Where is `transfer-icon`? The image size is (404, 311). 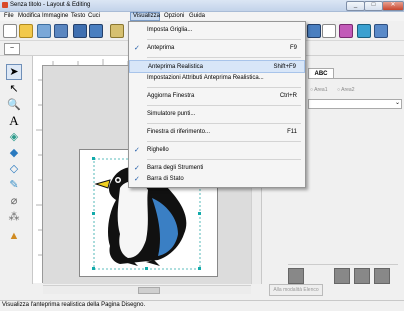
transfer-icon is located at coordinates (364, 31).